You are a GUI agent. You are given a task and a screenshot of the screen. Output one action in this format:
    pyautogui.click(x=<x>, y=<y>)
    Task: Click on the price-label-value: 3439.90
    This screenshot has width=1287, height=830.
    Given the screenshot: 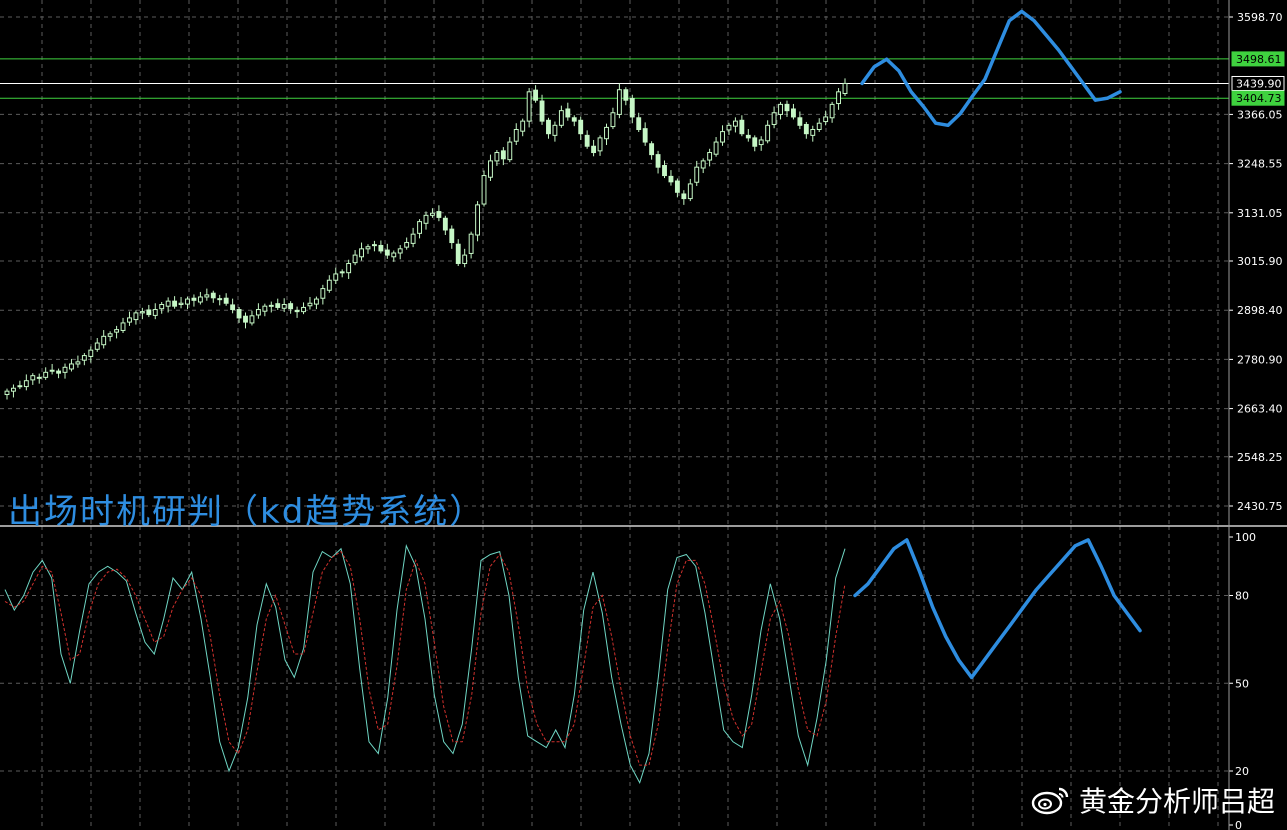 What is the action you would take?
    pyautogui.click(x=1259, y=83)
    